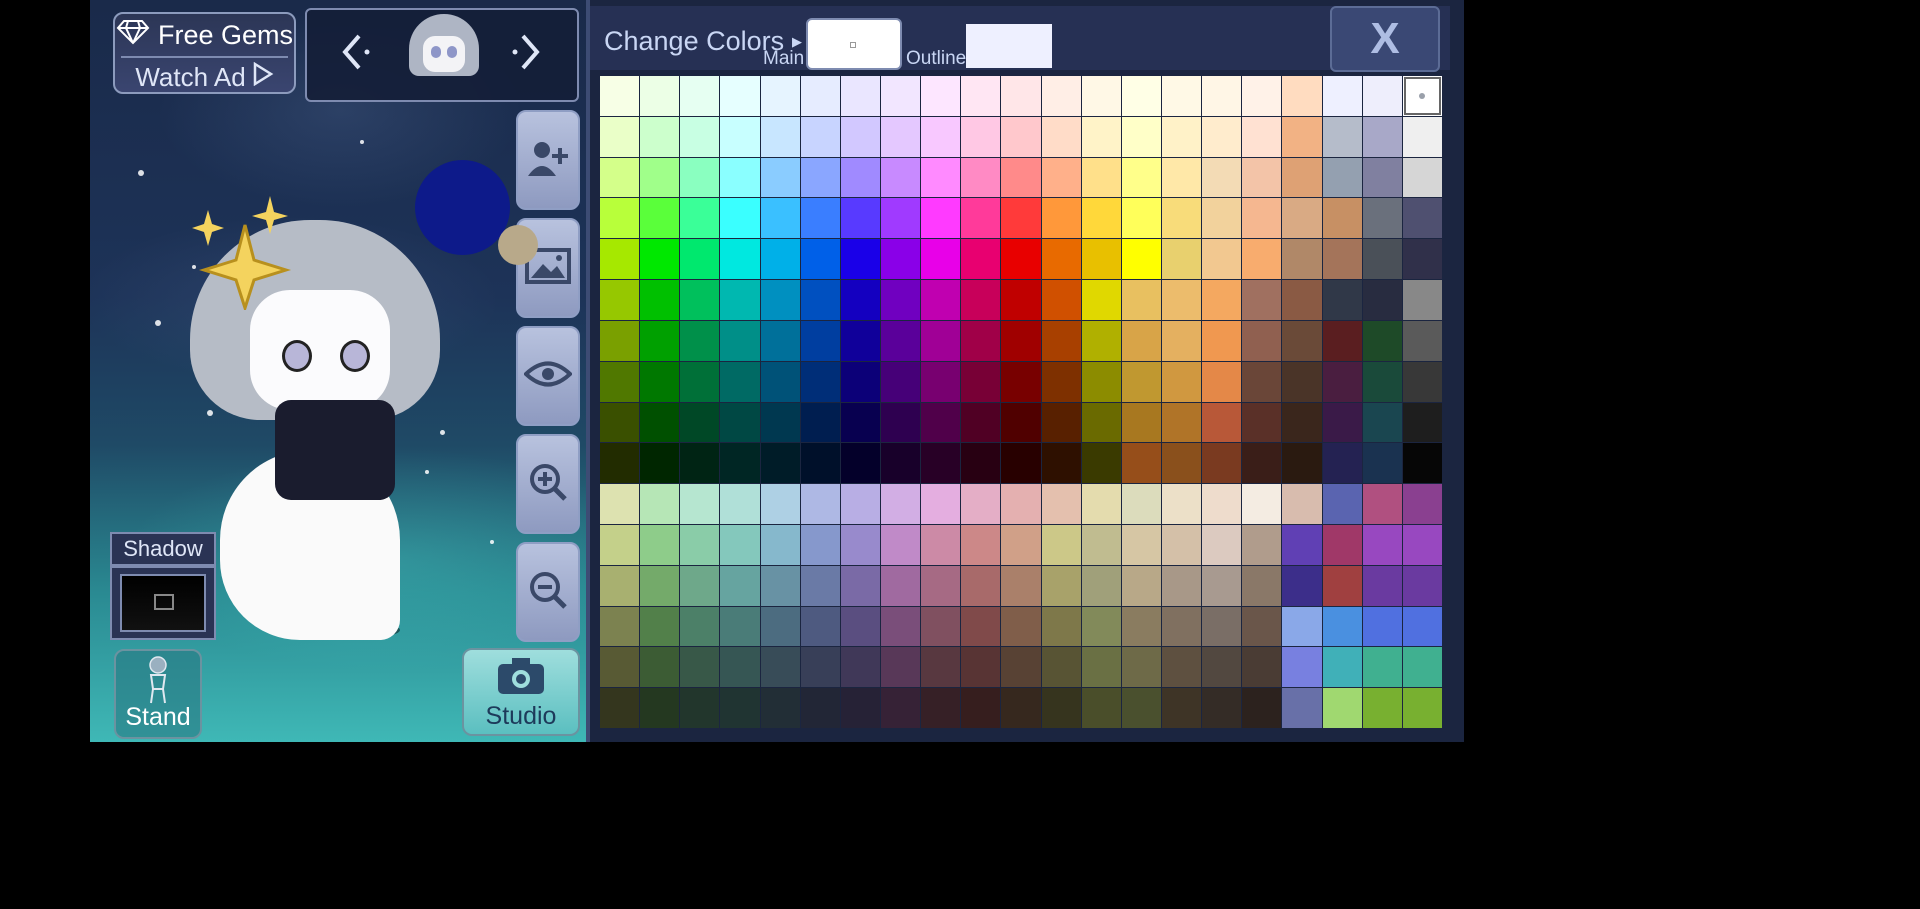 The height and width of the screenshot is (909, 1920). Describe the element at coordinates (163, 603) in the screenshot. I see `shadow-color-button` at that location.